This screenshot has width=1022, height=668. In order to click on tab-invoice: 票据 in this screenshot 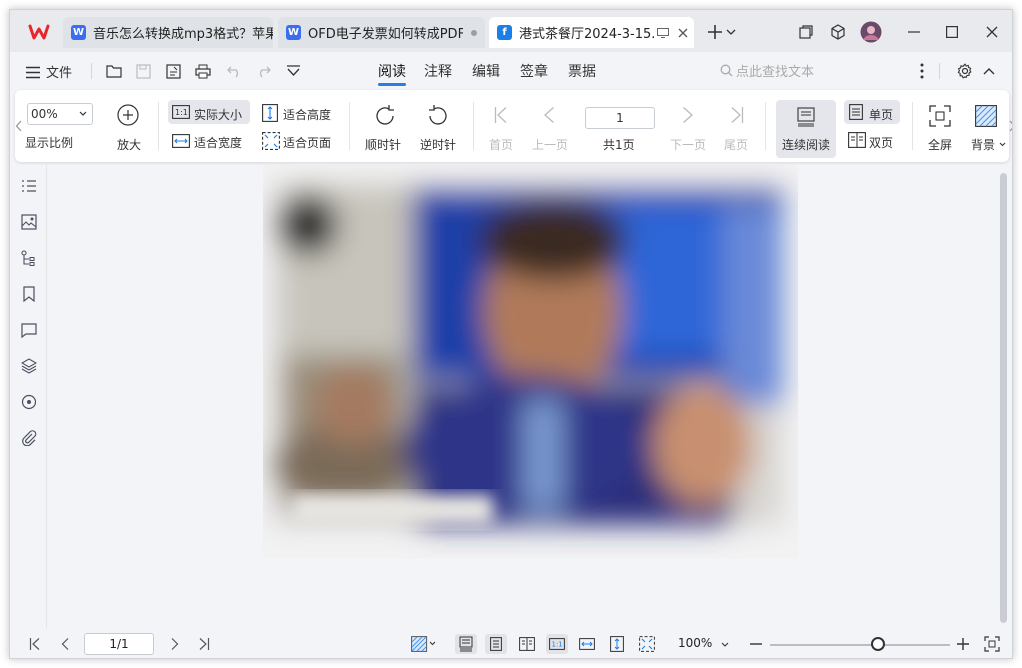, I will do `click(582, 71)`.